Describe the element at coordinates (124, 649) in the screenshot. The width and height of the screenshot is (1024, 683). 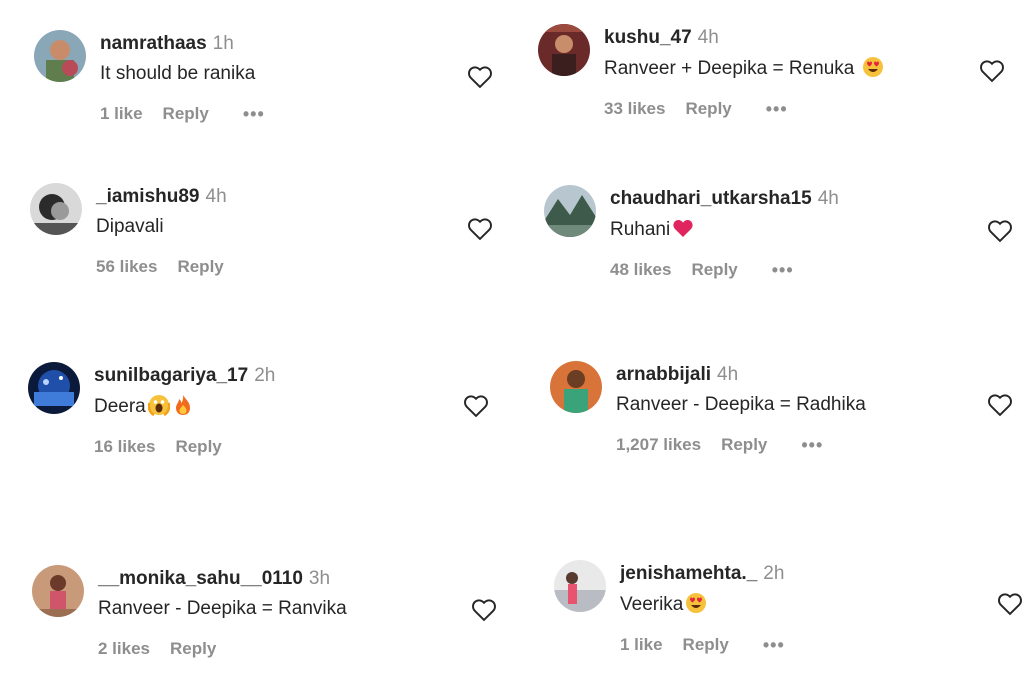
I see `likes-count: 2 likes` at that location.